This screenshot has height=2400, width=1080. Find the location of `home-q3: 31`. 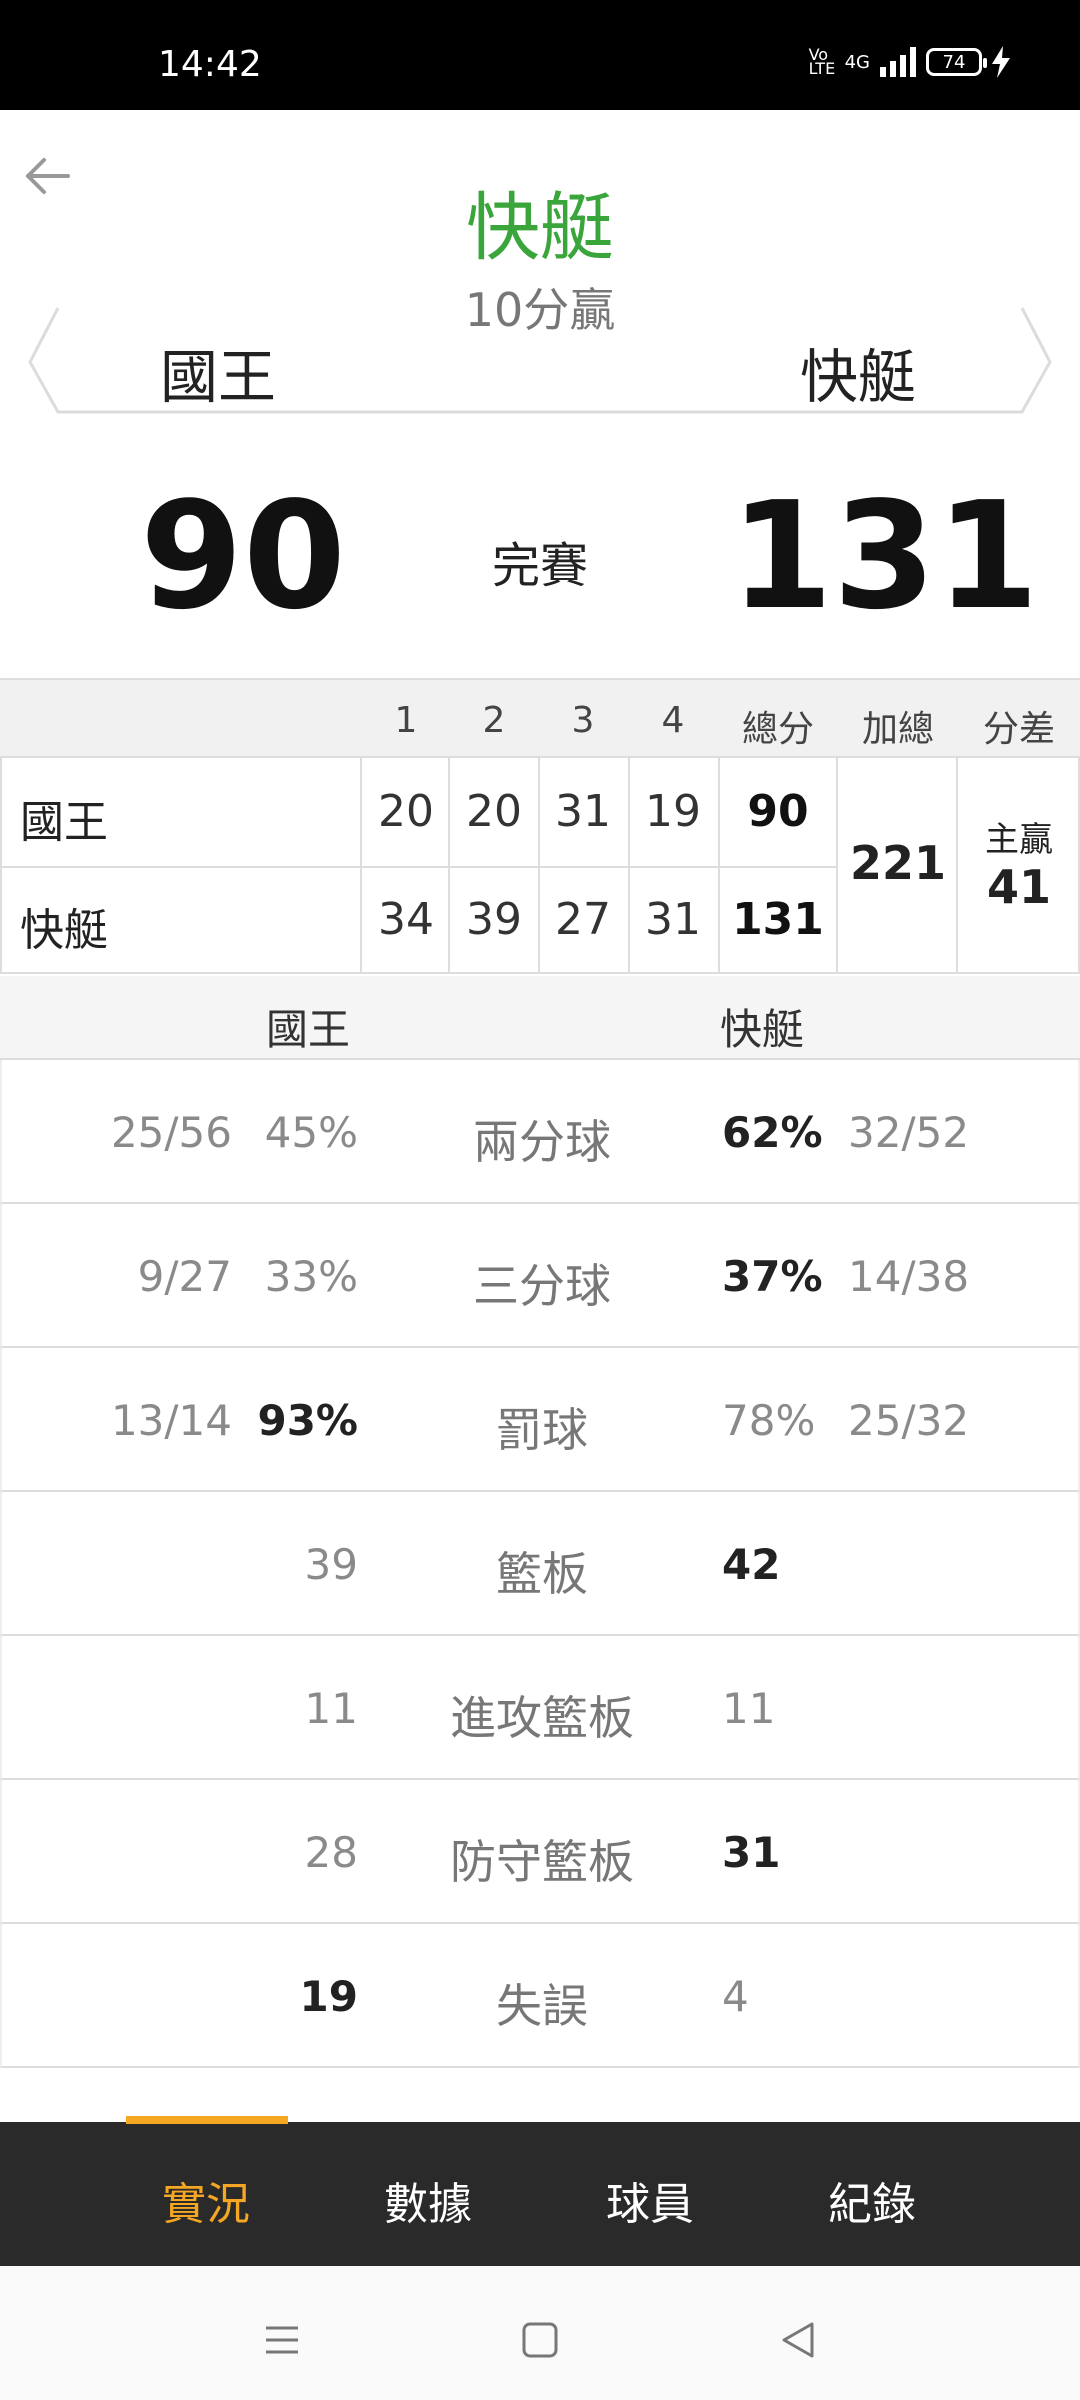

home-q3: 31 is located at coordinates (583, 811).